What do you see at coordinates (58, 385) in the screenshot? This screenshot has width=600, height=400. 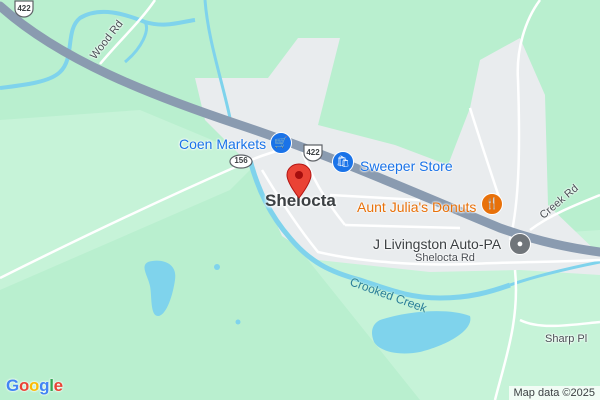 I see `logo-letter: e` at bounding box center [58, 385].